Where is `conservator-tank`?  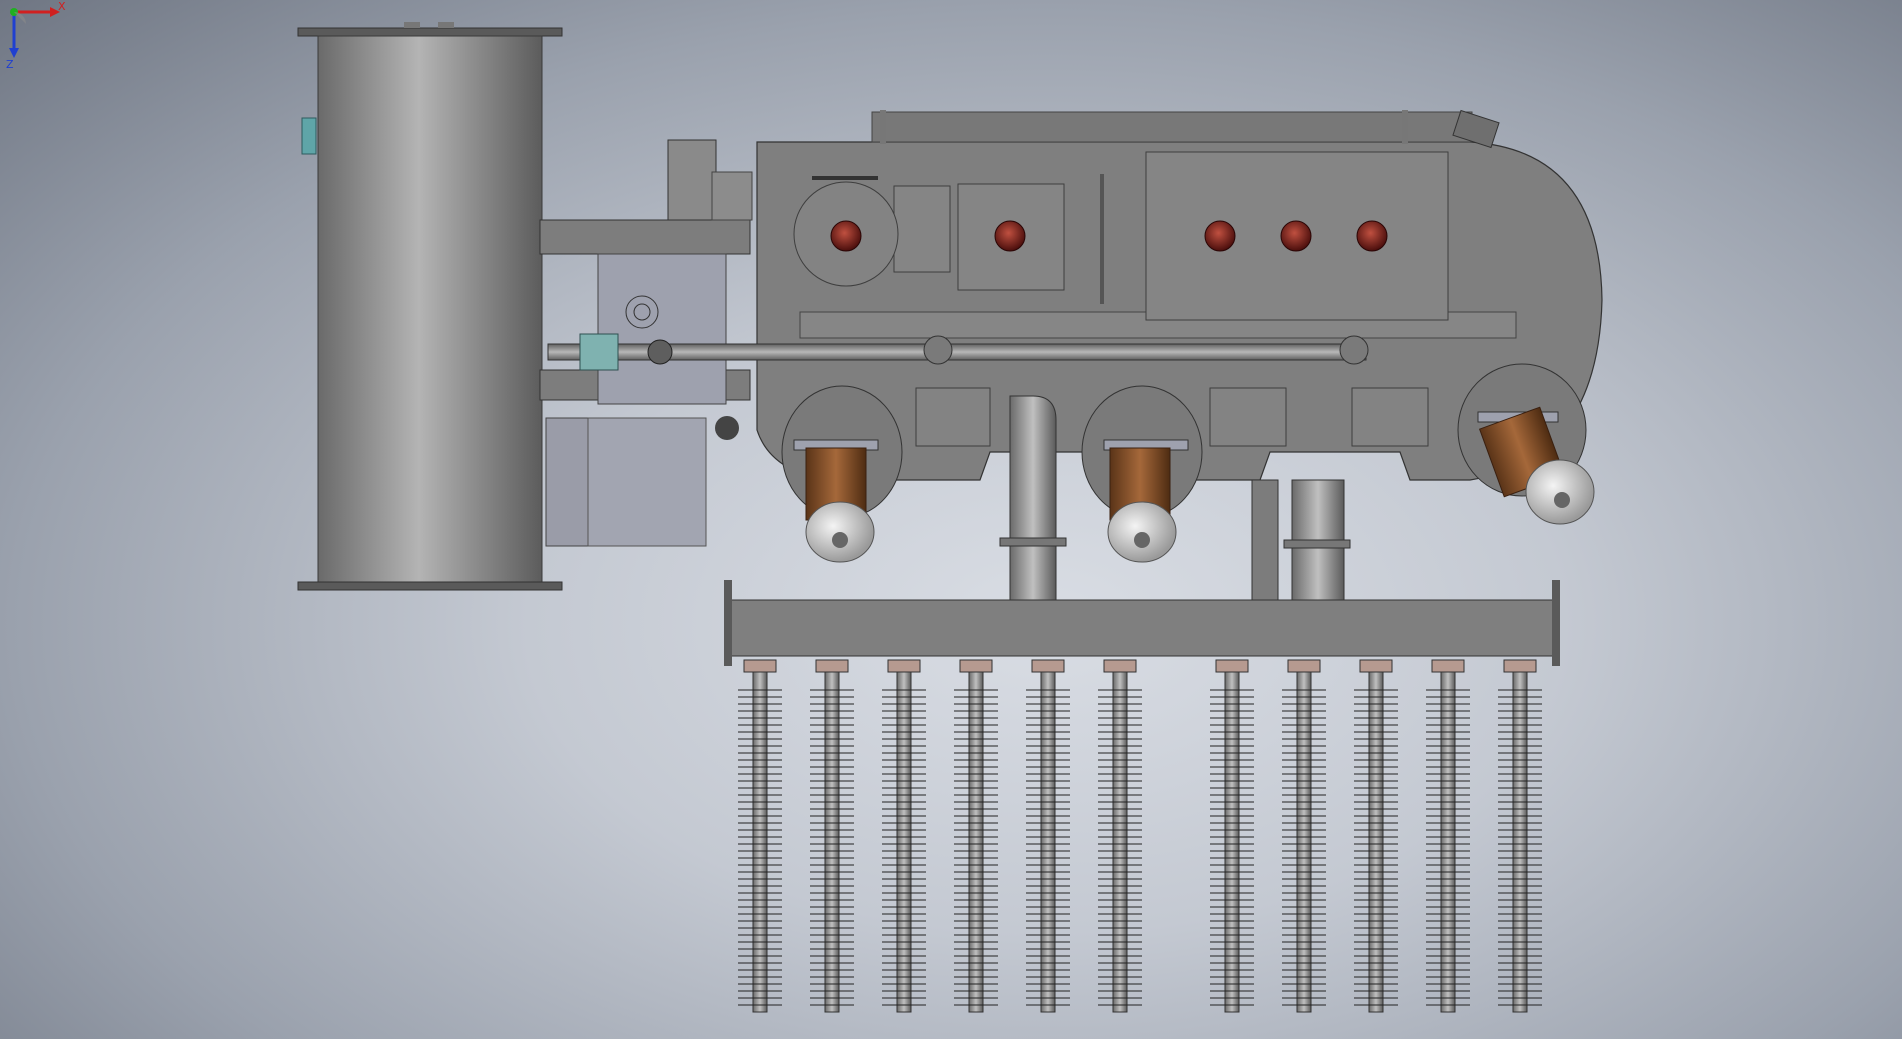
conservator-tank is located at coordinates (430, 306).